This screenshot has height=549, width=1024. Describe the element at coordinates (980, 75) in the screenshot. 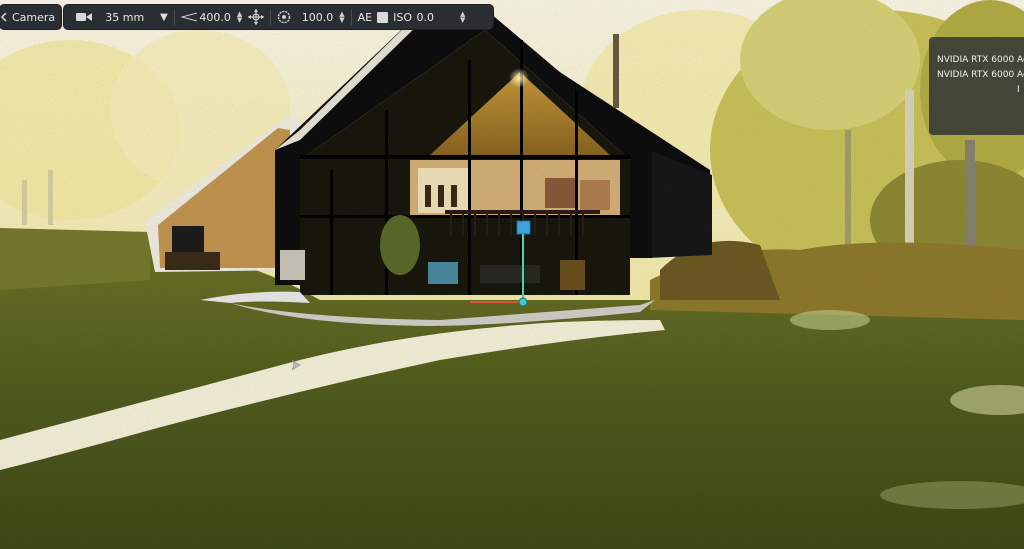

I see `gpu-line-2: NVIDIA RTX 6000 Ad` at that location.